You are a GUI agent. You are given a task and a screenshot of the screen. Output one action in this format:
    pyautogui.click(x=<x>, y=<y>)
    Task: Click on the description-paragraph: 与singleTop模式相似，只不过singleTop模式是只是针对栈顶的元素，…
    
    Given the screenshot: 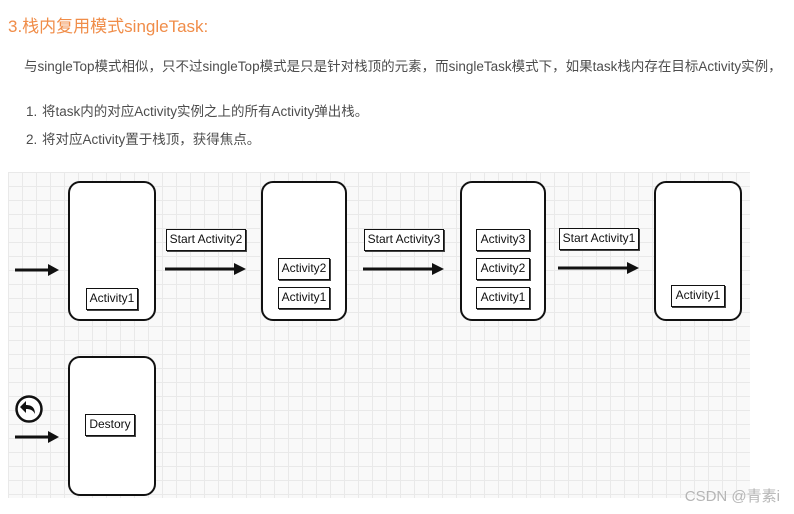 What is the action you would take?
    pyautogui.click(x=403, y=66)
    